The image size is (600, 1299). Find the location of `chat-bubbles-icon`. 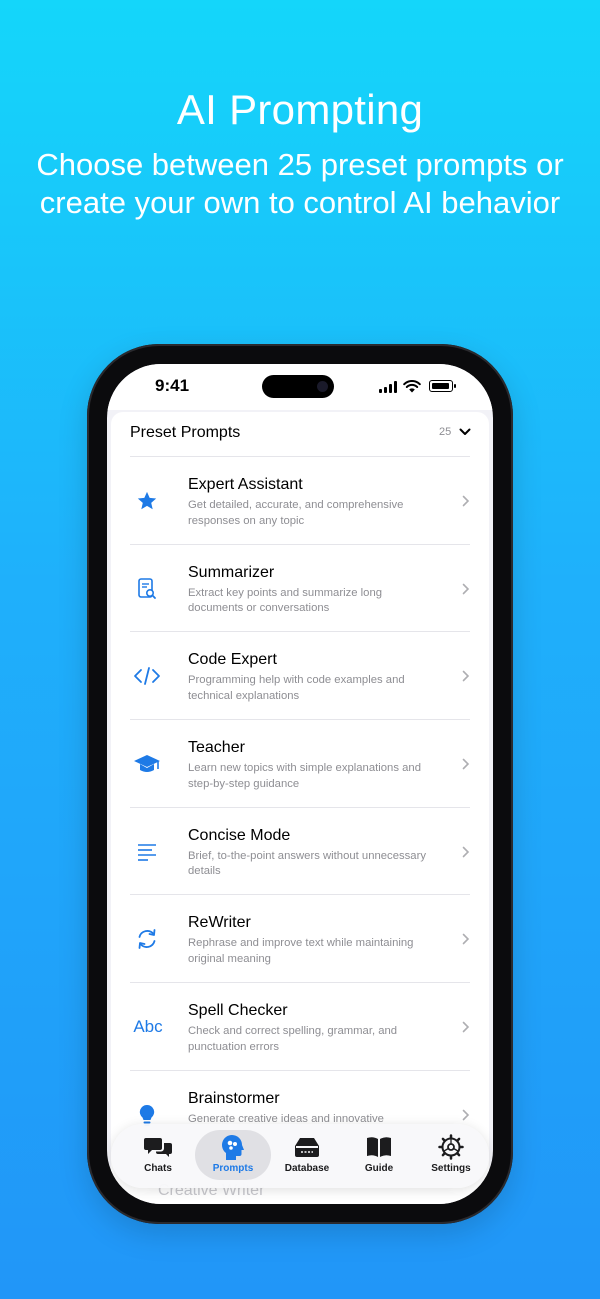

chat-bubbles-icon is located at coordinates (158, 1147).